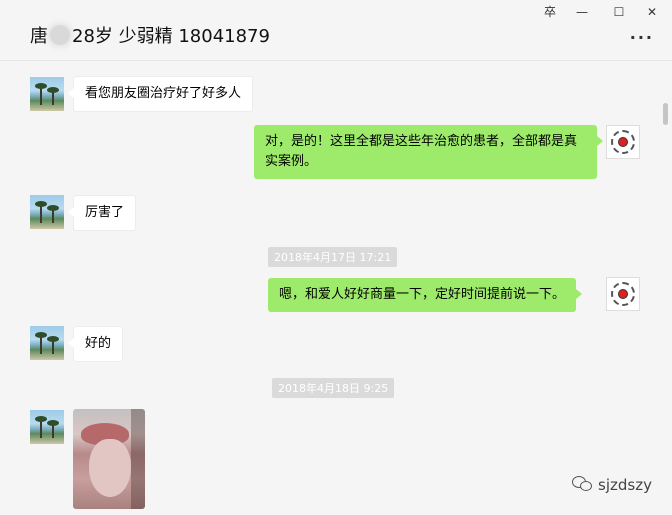  I want to click on chat-title: 唐 28岁 少弱精 18041879, so click(150, 35).